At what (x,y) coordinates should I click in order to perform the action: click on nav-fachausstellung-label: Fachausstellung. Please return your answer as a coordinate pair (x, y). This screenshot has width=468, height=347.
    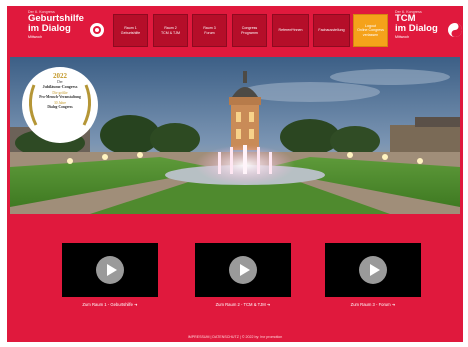
    Looking at the image, I should click on (331, 30).